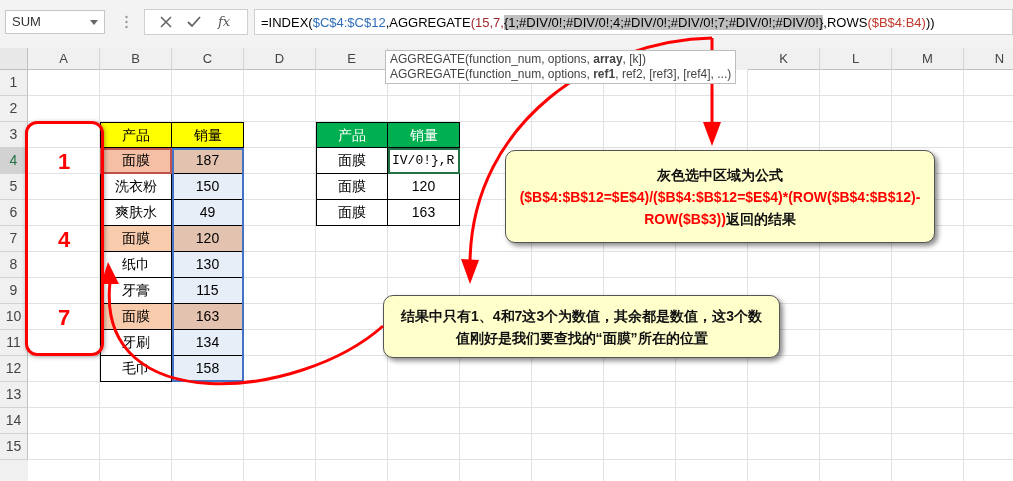 The width and height of the screenshot is (1013, 481). Describe the element at coordinates (55, 22) in the screenshot. I see `name-box: SUM` at that location.